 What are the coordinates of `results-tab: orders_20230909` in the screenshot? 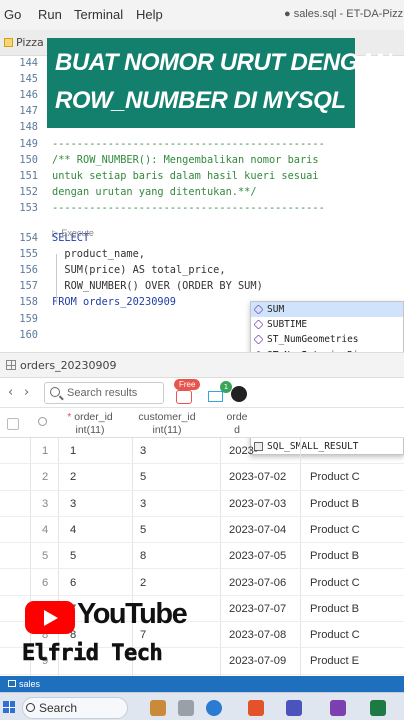 It's located at (61, 365).